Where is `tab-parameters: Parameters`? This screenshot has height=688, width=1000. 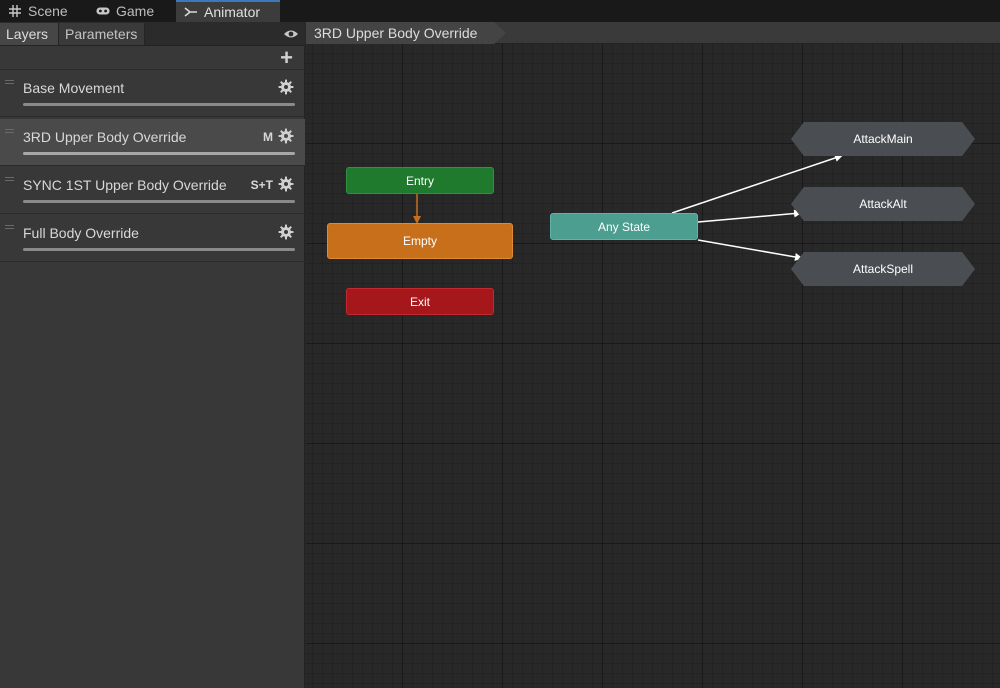
tab-parameters: Parameters is located at coordinates (102, 34).